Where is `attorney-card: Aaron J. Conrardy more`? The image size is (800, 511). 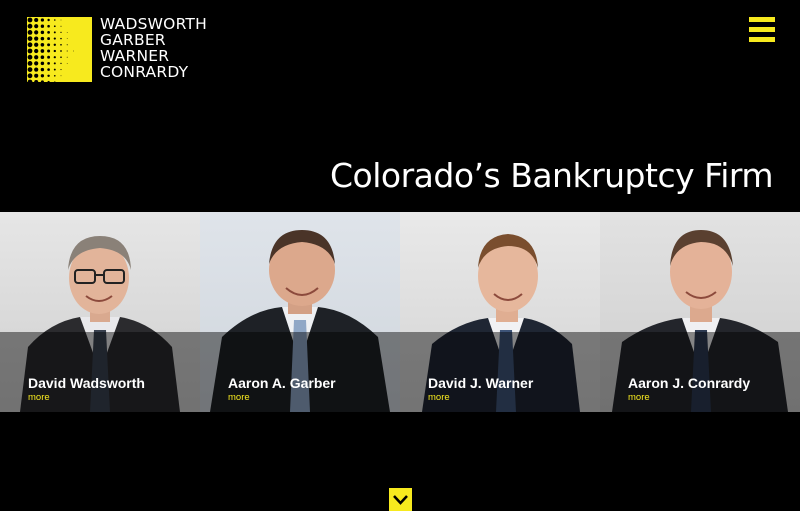
attorney-card: Aaron J. Conrardy more is located at coordinates (700, 312).